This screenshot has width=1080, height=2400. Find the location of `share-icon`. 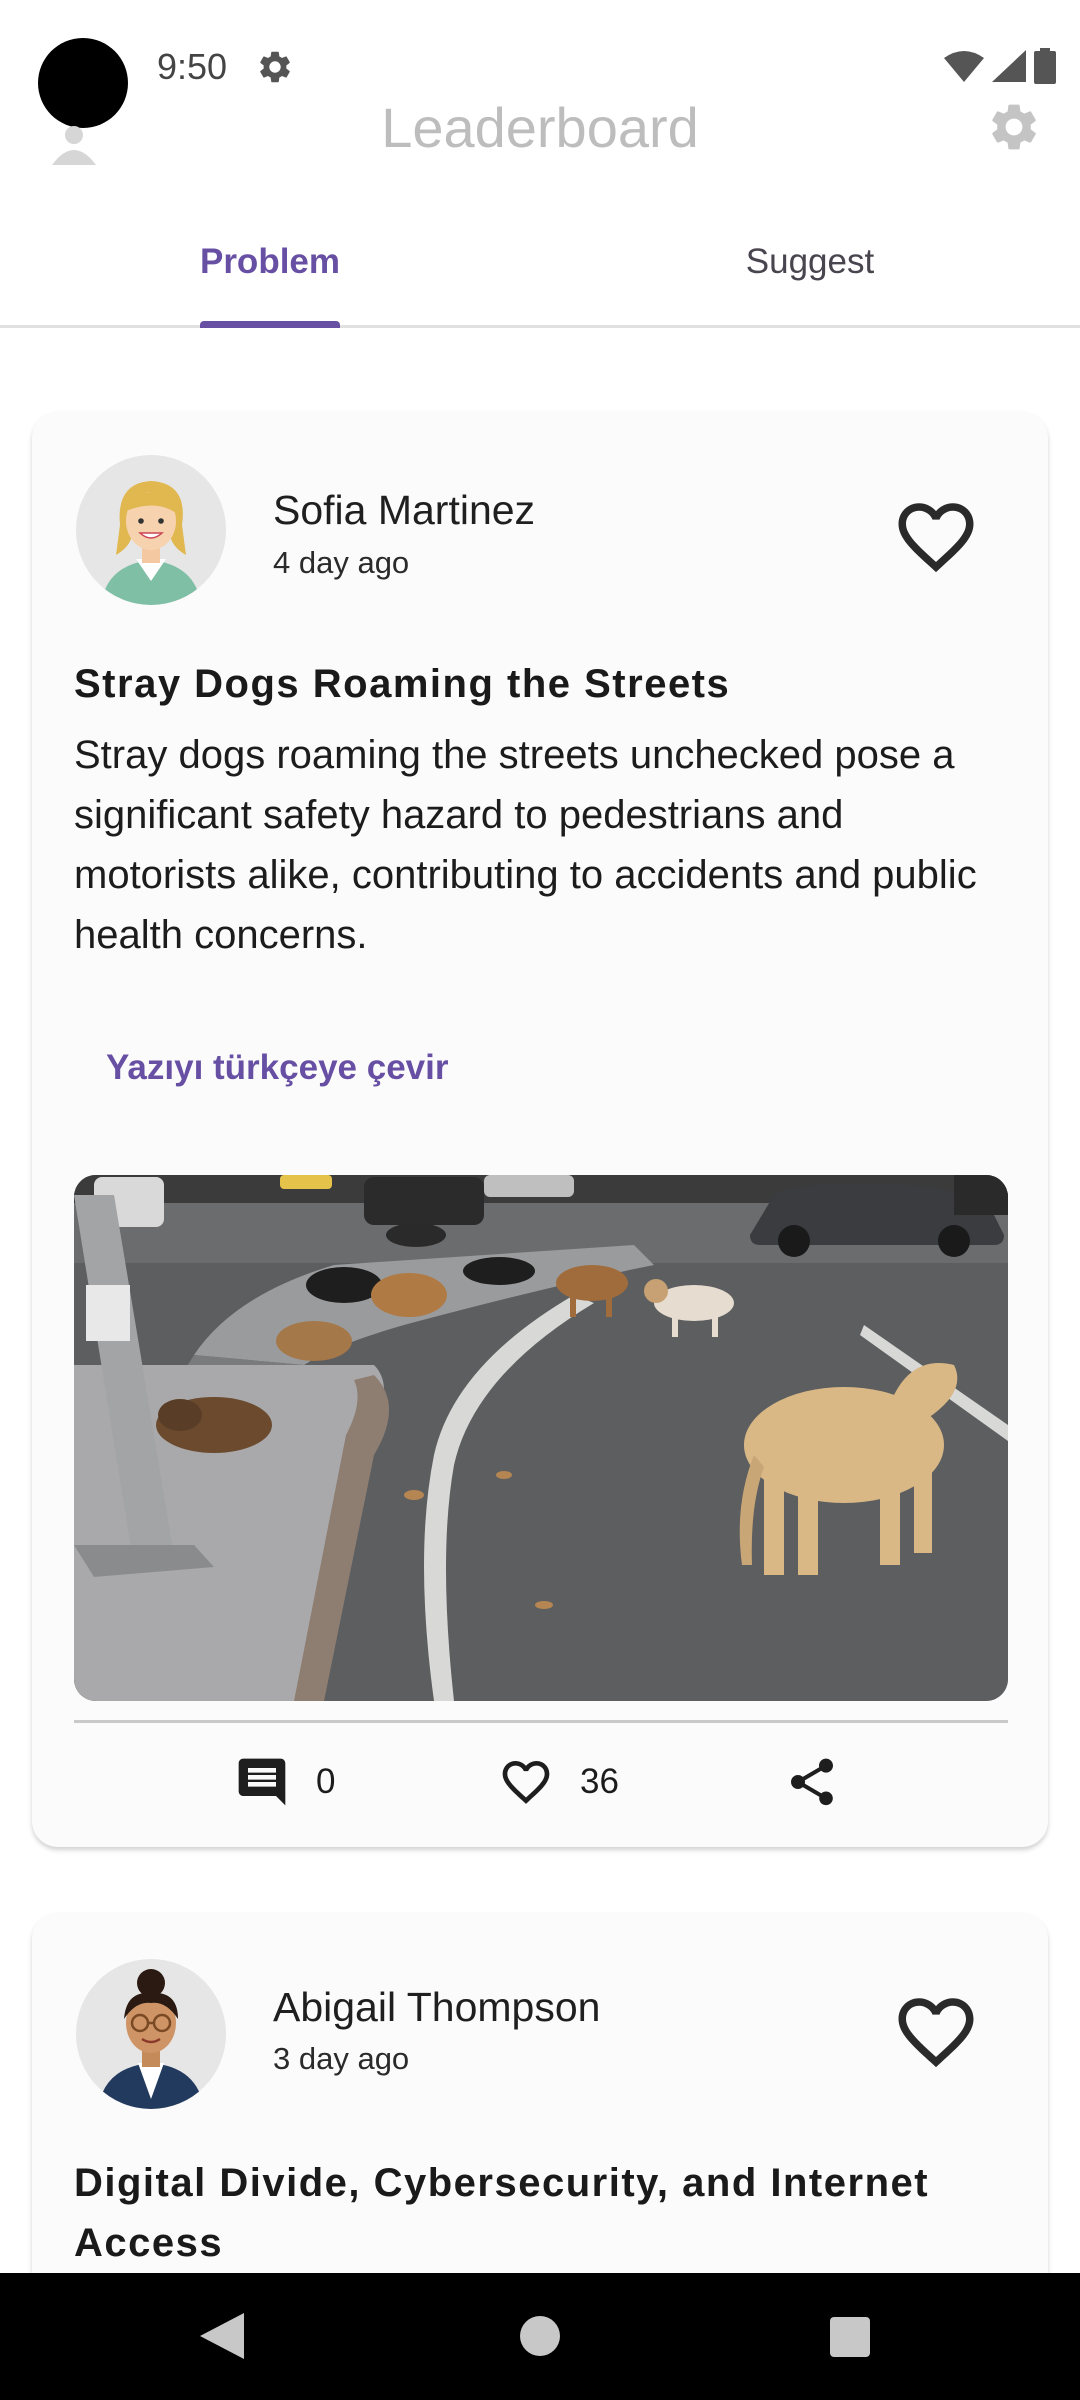

share-icon is located at coordinates (812, 1782).